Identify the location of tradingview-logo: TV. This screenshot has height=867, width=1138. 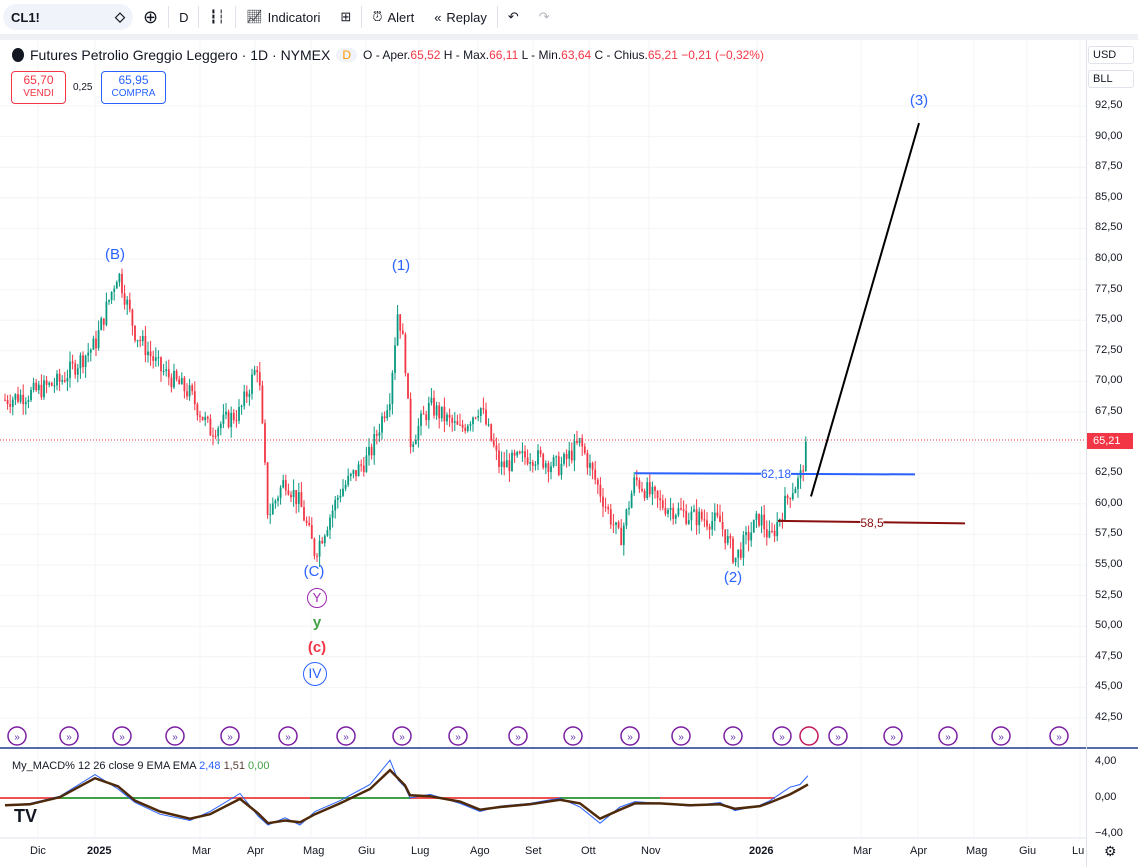
(26, 816).